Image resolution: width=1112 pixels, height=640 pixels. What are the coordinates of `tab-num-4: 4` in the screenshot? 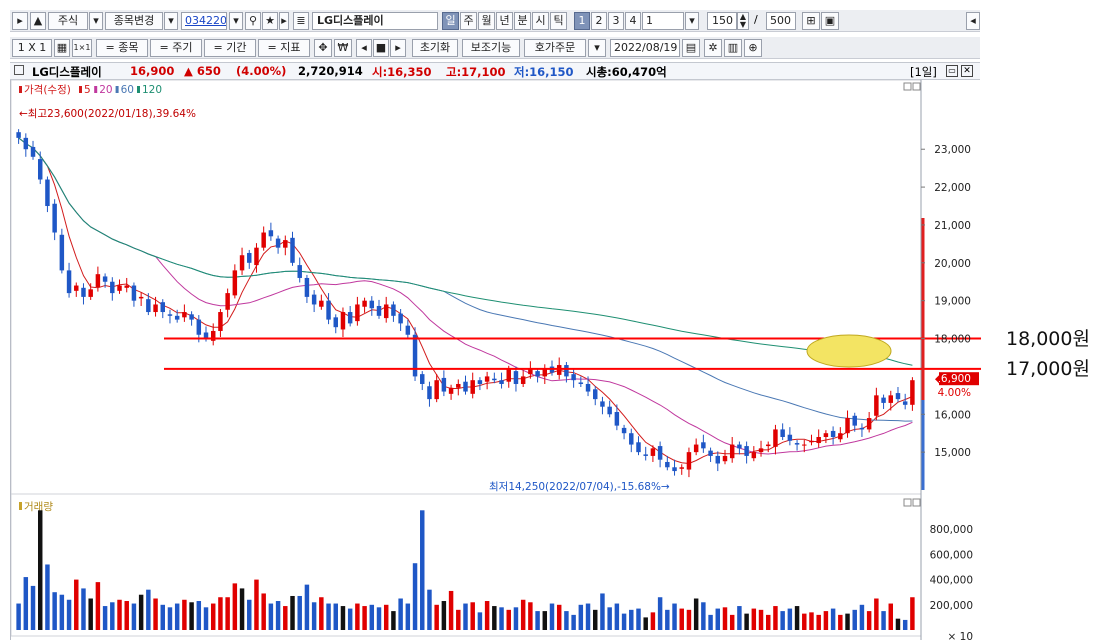 It's located at (633, 21).